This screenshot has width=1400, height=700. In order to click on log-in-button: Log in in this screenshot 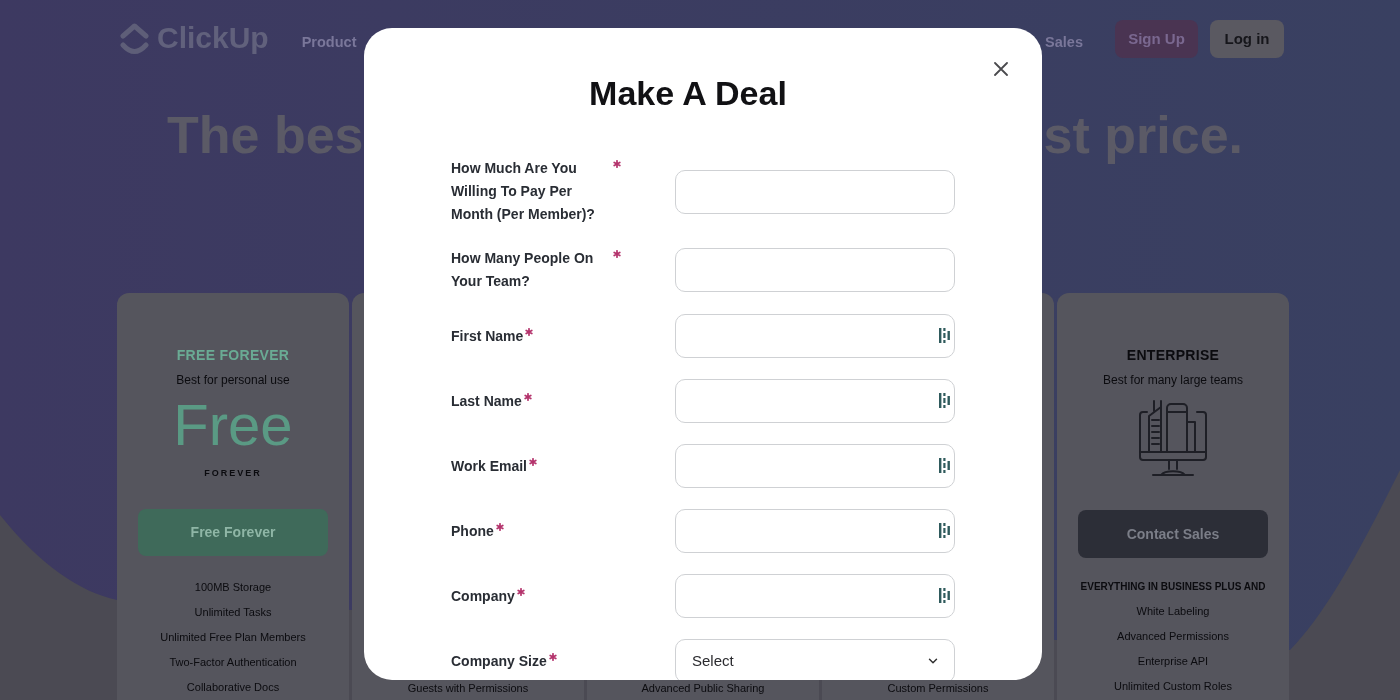, I will do `click(1247, 39)`.